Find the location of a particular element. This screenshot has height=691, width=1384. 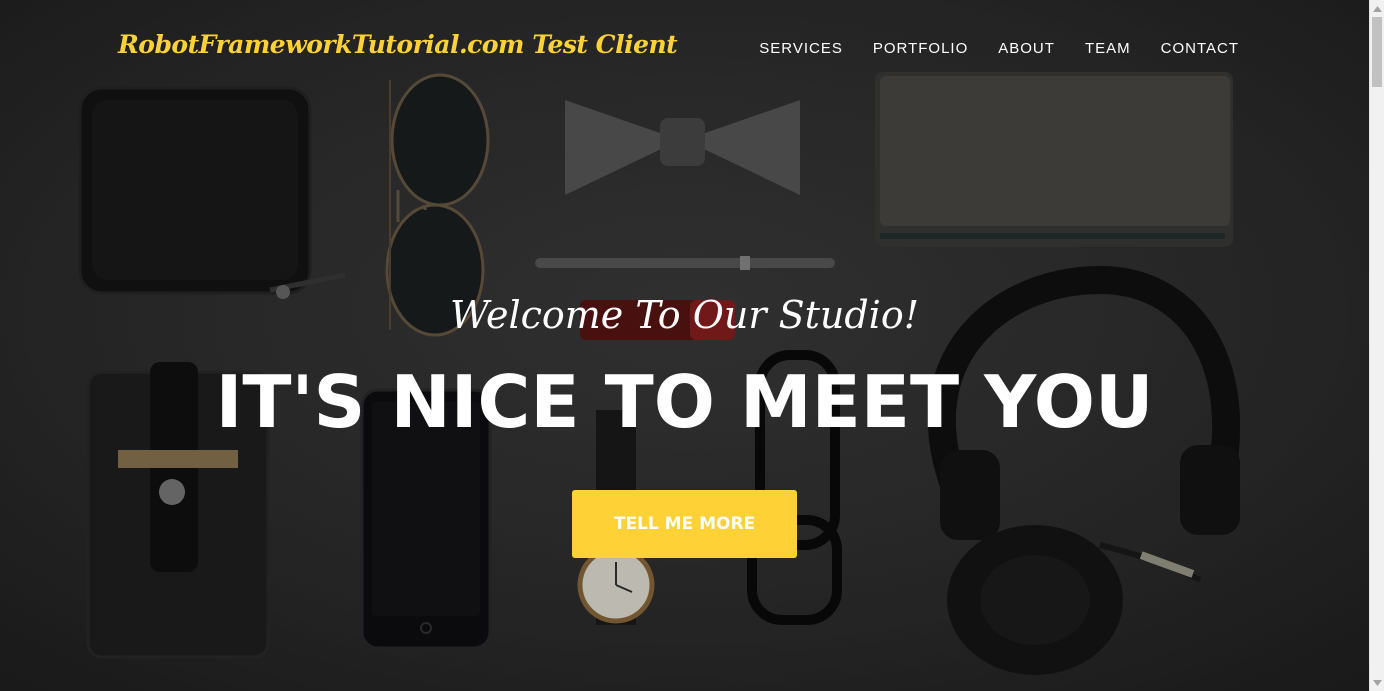

scroll-up-icon is located at coordinates (1377, 8).